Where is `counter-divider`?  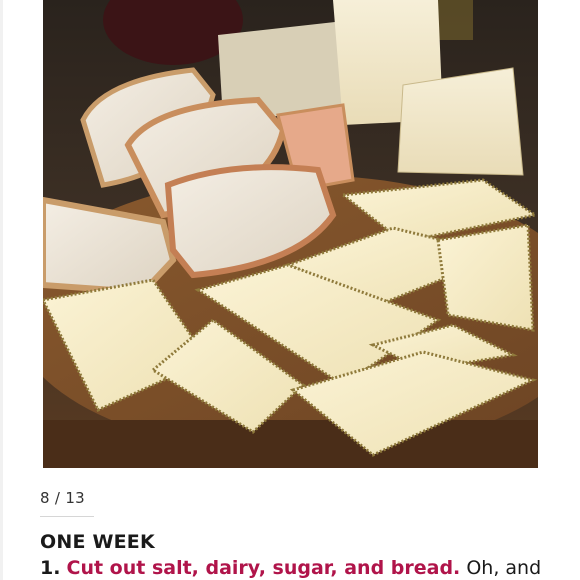
counter-divider is located at coordinates (67, 516).